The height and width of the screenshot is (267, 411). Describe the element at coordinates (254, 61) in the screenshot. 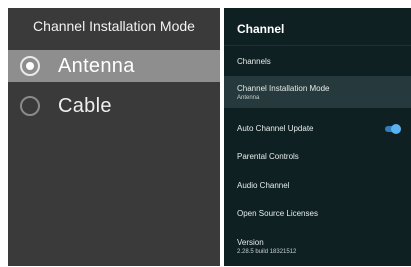

I see `menu-item-label: Channels` at that location.